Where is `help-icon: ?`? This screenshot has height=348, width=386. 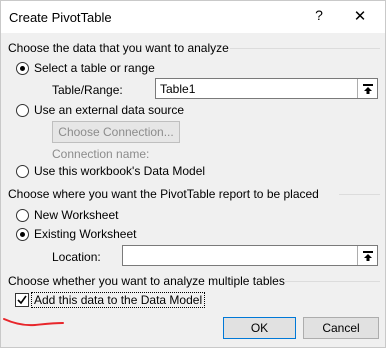
help-icon: ? is located at coordinates (319, 17).